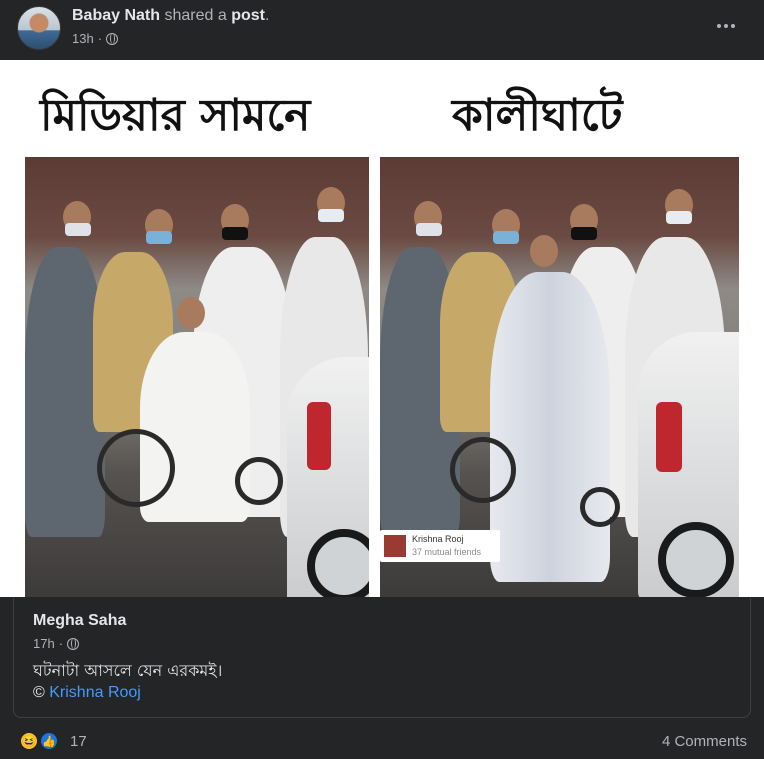 This screenshot has width=764, height=759. Describe the element at coordinates (56, 643) in the screenshot. I see `shared-post-meta: 17h ·` at that location.